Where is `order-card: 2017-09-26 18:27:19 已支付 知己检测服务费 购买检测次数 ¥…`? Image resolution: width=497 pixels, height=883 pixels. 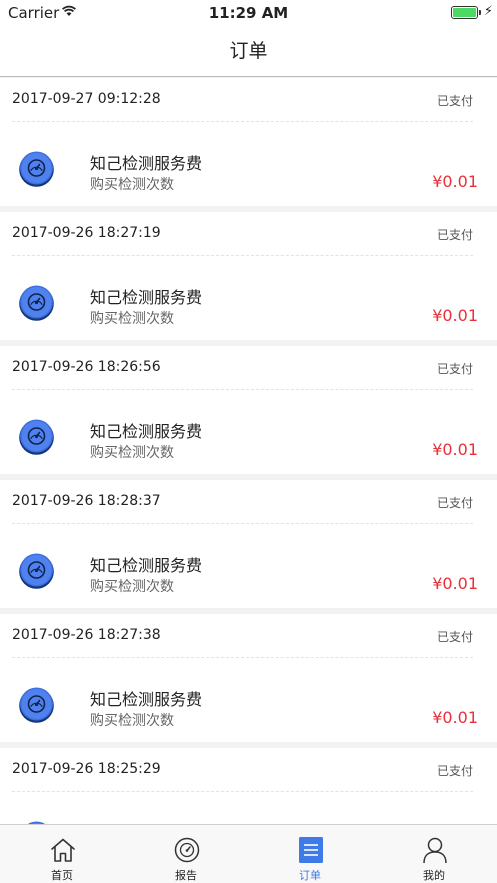
order-card: 2017-09-26 18:27:19 已支付 知己检测服务费 购买检测次数 ¥… is located at coordinates (248, 276).